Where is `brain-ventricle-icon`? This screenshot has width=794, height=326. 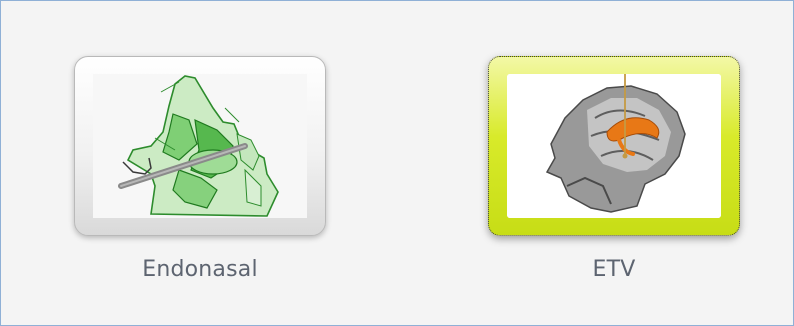 brain-ventricle-icon is located at coordinates (614, 146).